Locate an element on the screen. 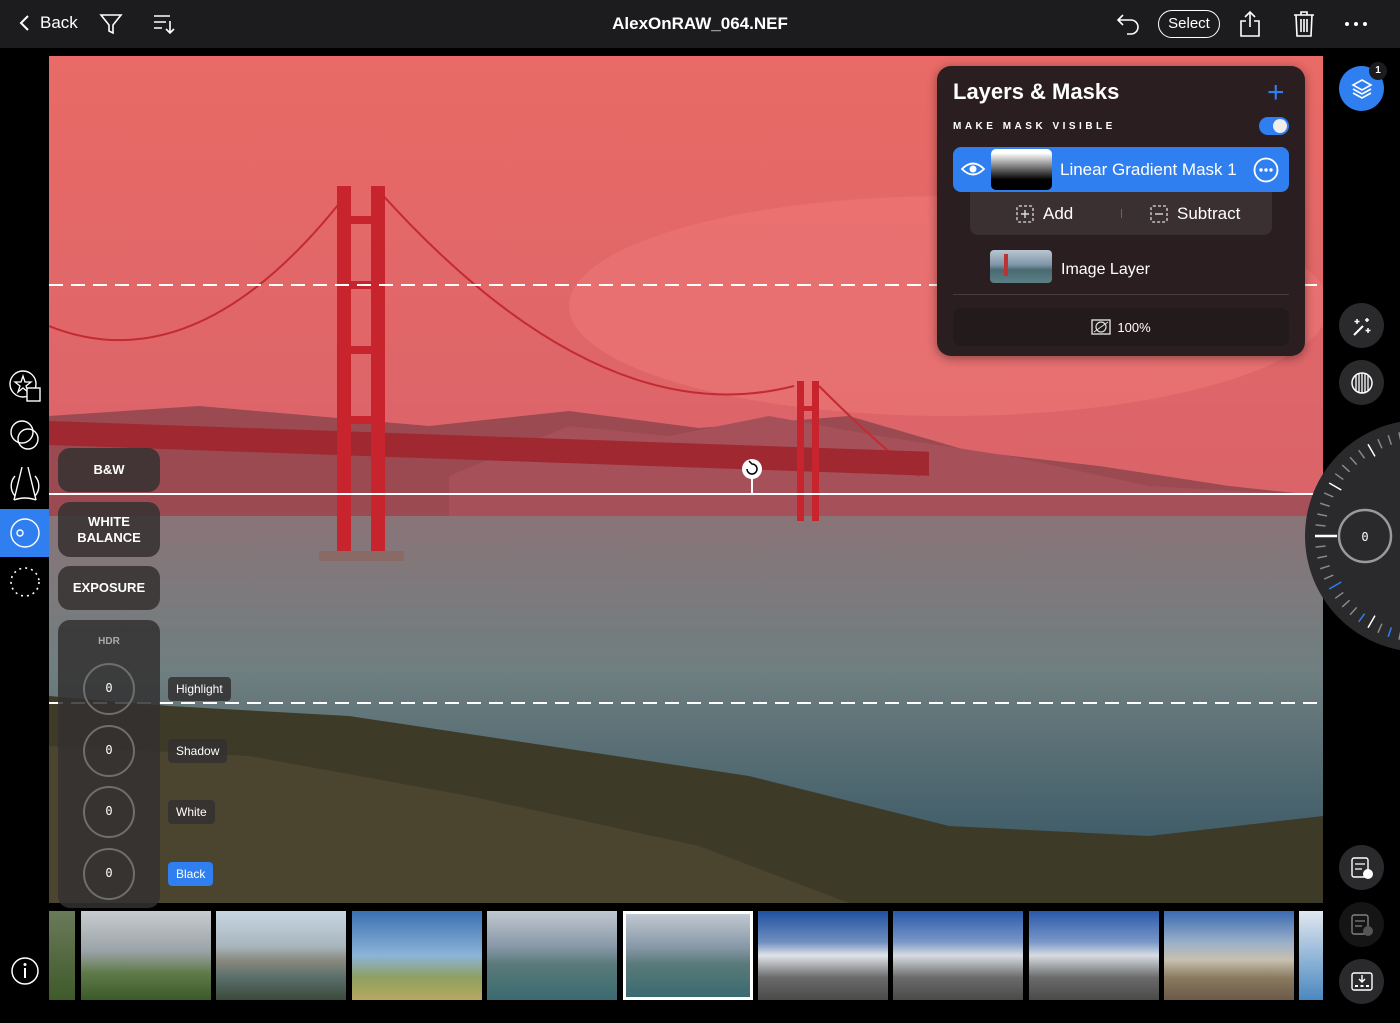 The height and width of the screenshot is (1023, 1400). copy-adjustments-icon is located at coordinates (1361, 867).